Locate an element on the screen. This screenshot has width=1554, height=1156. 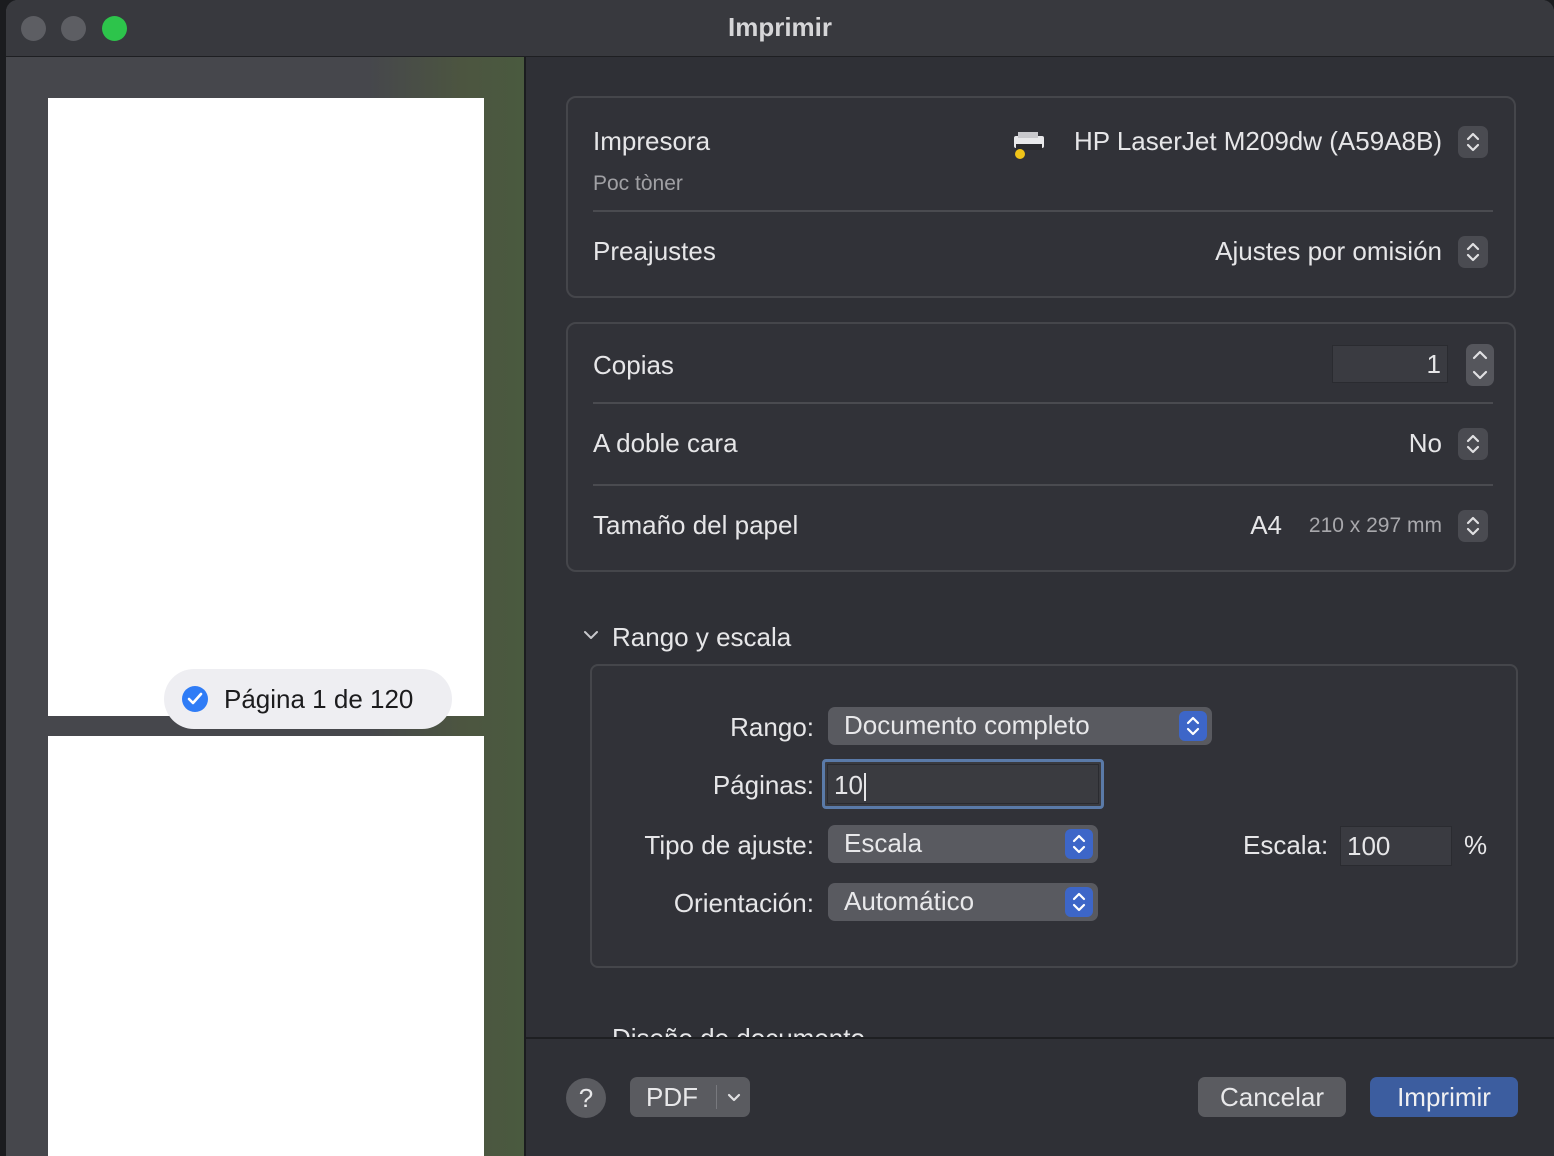
range-popup: Documento completo is located at coordinates (1020, 726).